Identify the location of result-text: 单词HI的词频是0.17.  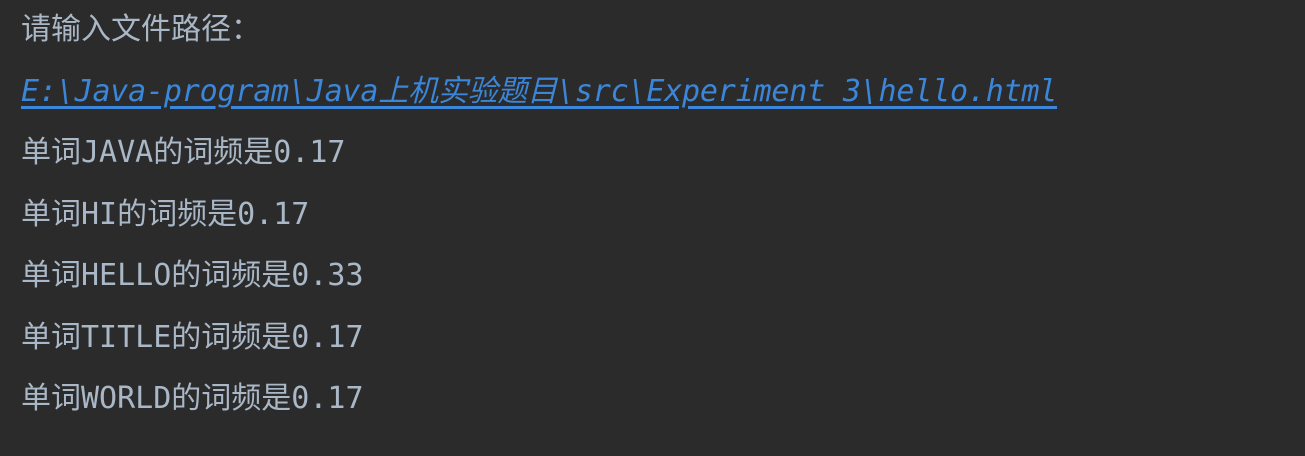
(165, 214).